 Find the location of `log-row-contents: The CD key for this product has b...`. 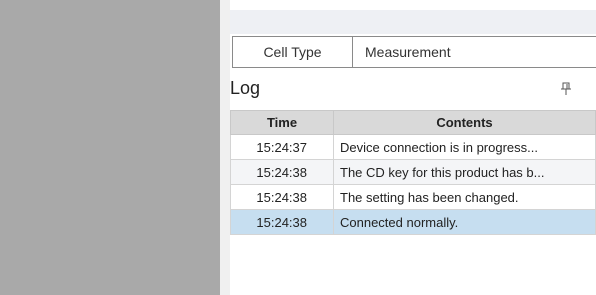

log-row-contents: The CD key for this product has b... is located at coordinates (464, 172).